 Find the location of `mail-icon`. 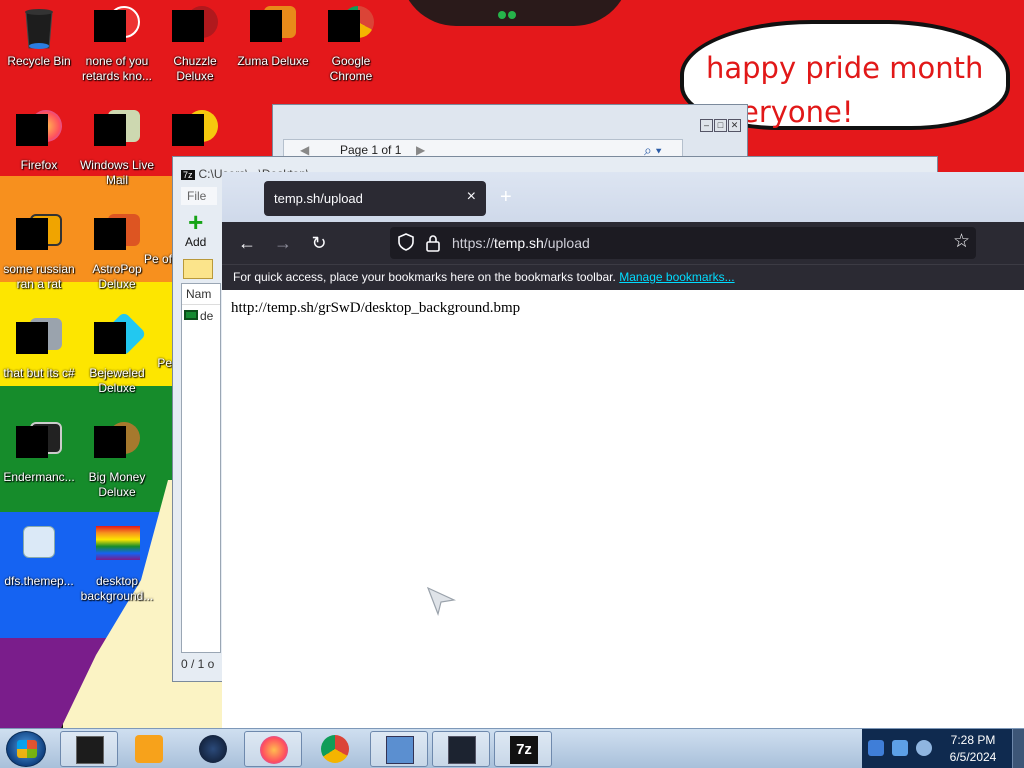

mail-icon is located at coordinates (117, 133).